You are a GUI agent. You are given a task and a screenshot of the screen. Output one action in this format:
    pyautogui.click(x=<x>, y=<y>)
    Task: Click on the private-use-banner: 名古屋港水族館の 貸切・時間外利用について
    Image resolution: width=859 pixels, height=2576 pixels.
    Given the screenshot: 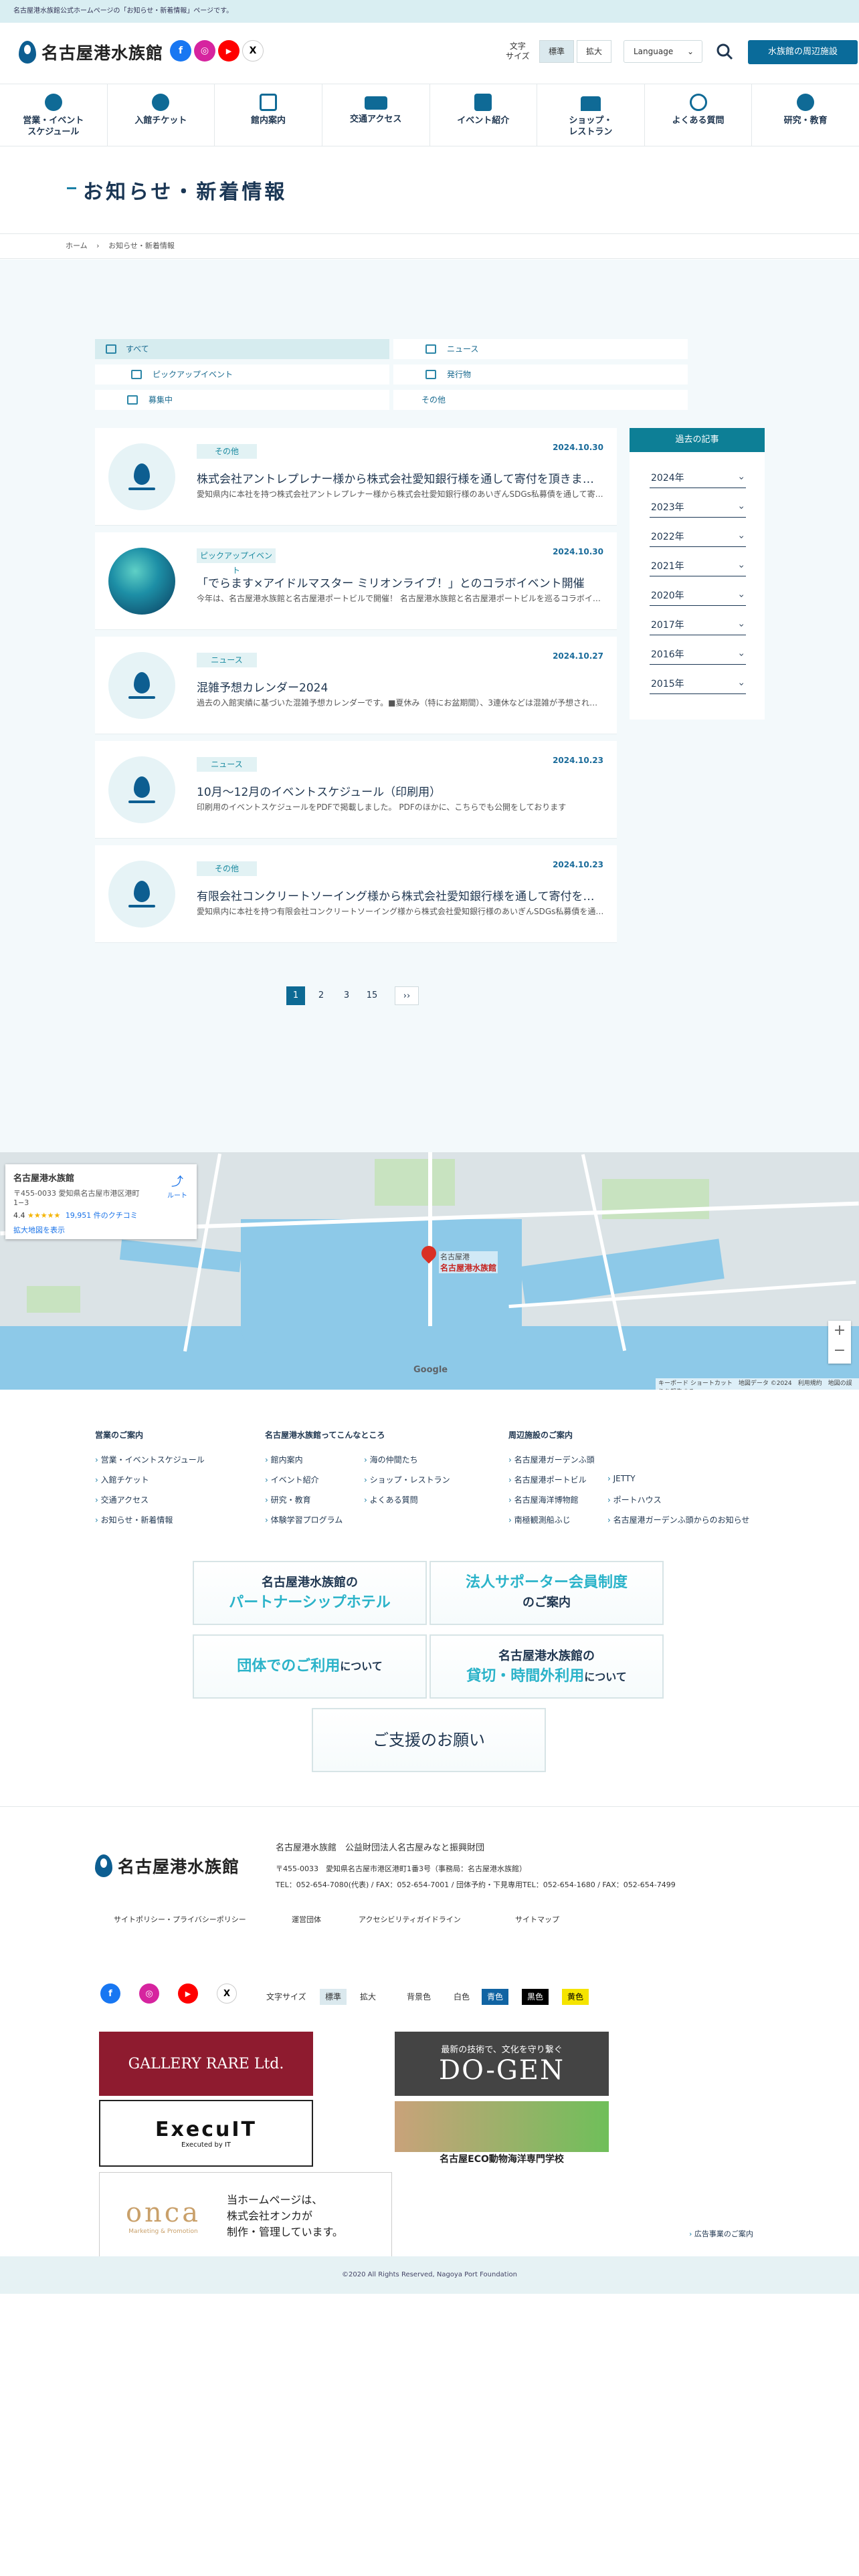 What is the action you would take?
    pyautogui.click(x=547, y=1667)
    